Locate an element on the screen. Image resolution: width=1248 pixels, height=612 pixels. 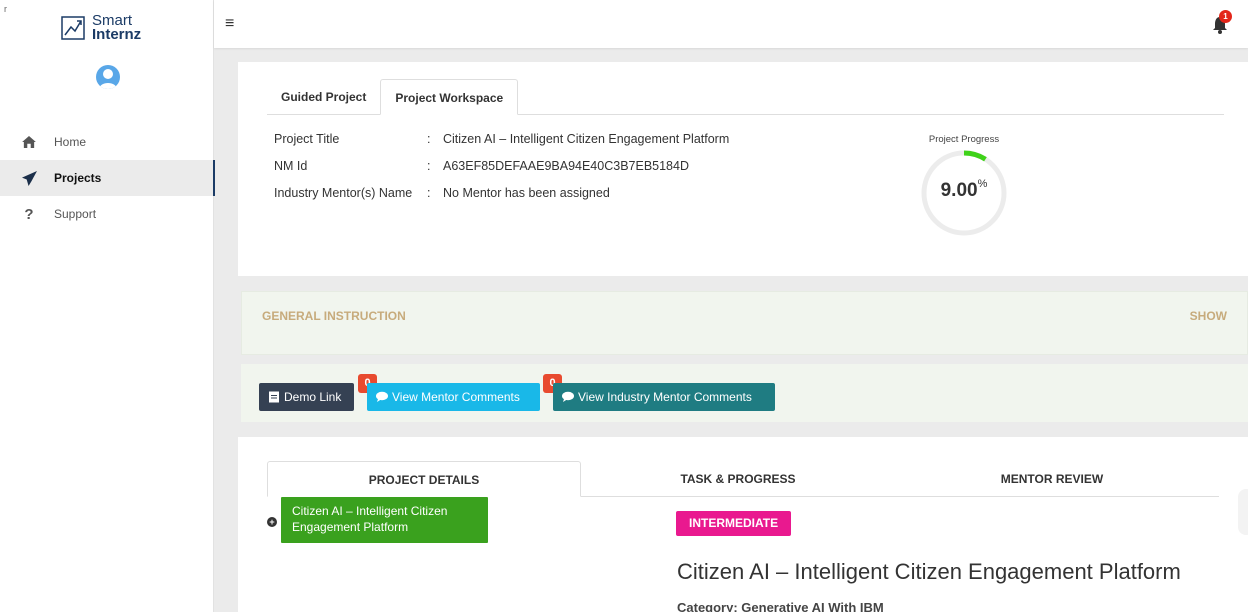
view-industry-mentor-comments-label: View Industry Mentor Comments is located at coordinates (665, 397).